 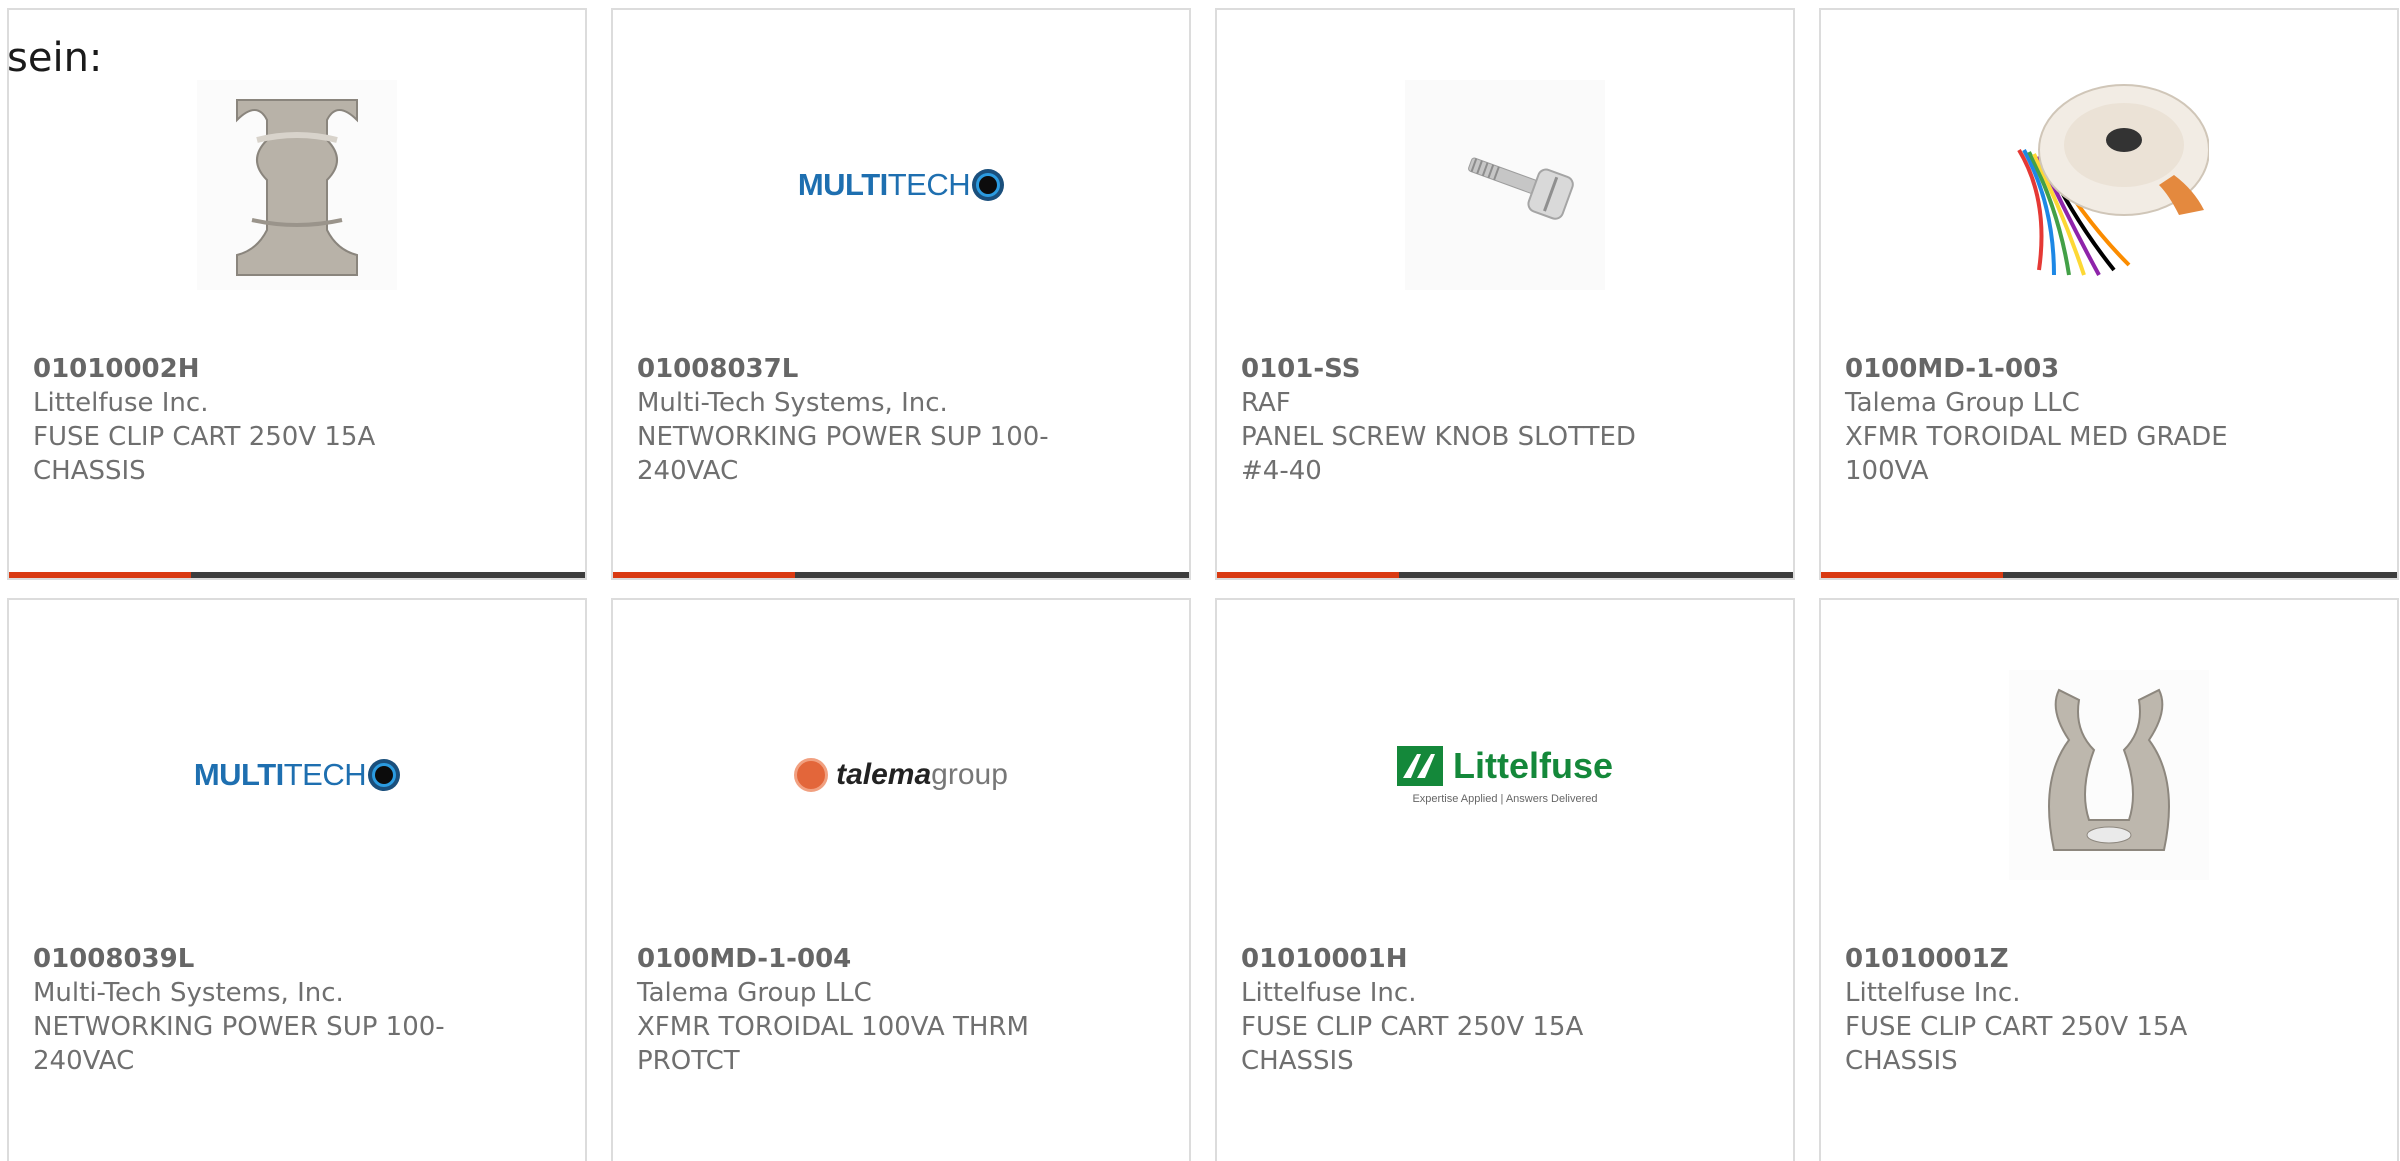 I want to click on talema-logo: talema group, so click(x=901, y=775).